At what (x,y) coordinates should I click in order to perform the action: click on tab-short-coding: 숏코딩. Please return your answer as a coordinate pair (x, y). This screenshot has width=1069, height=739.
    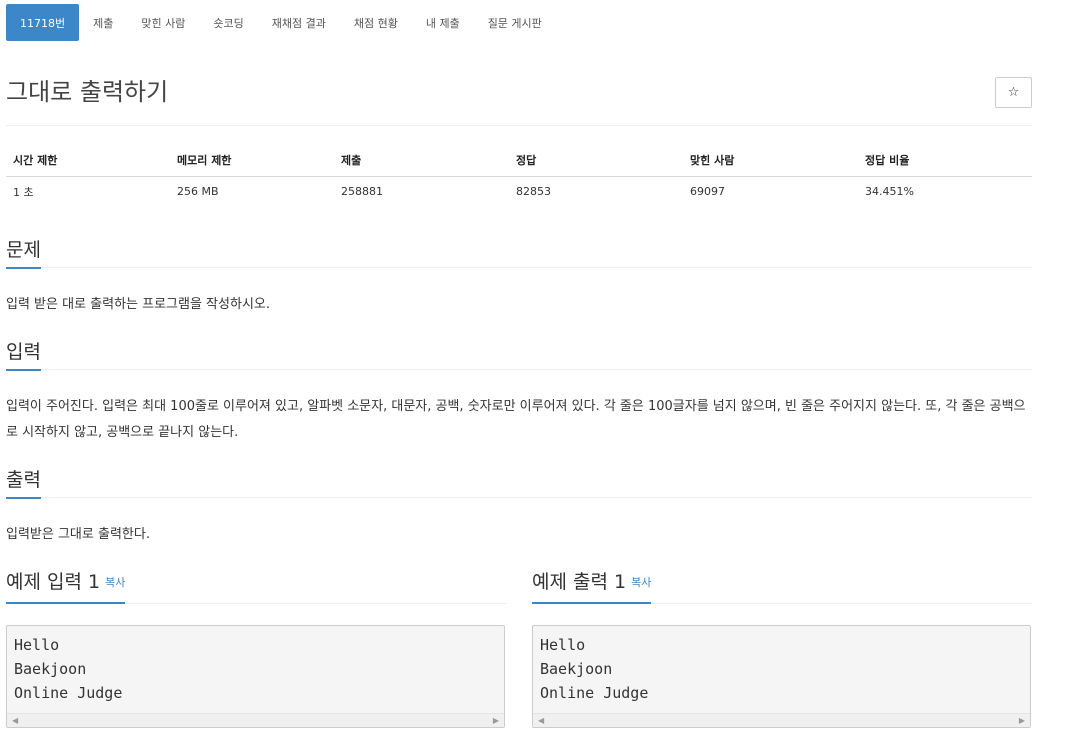
    Looking at the image, I should click on (228, 22).